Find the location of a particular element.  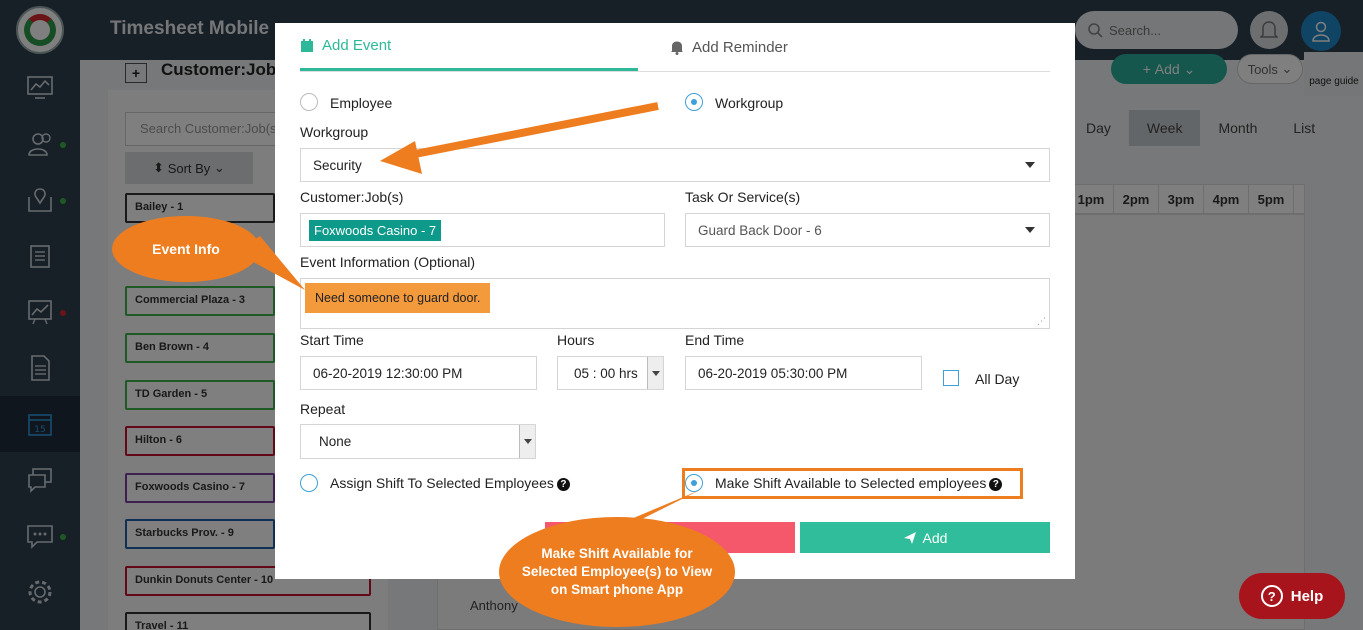

customer-job-tag: Foxwoods Casino - 7 is located at coordinates (375, 230).